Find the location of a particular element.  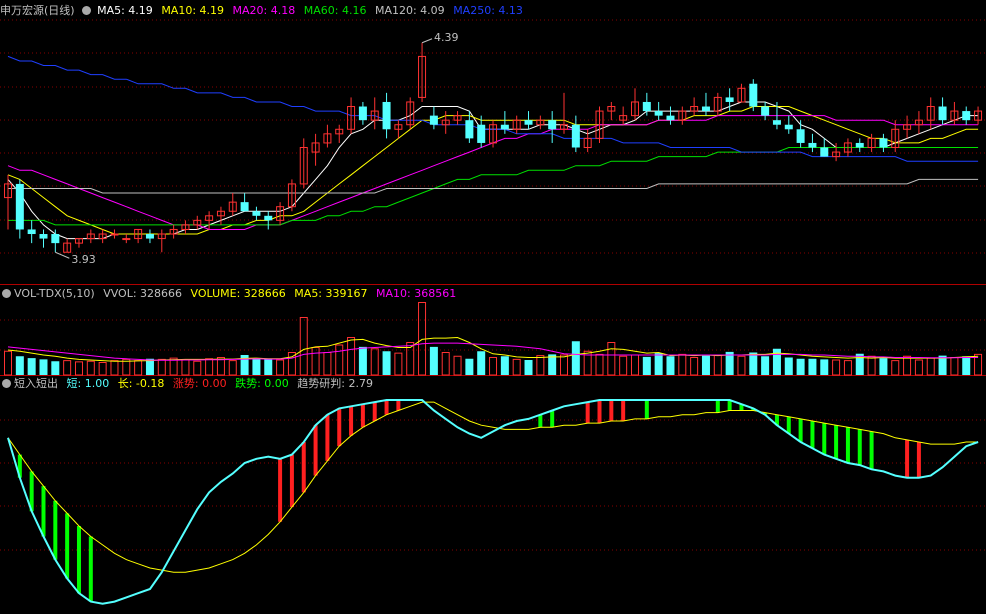

volume-panel is located at coordinates (493, 339).